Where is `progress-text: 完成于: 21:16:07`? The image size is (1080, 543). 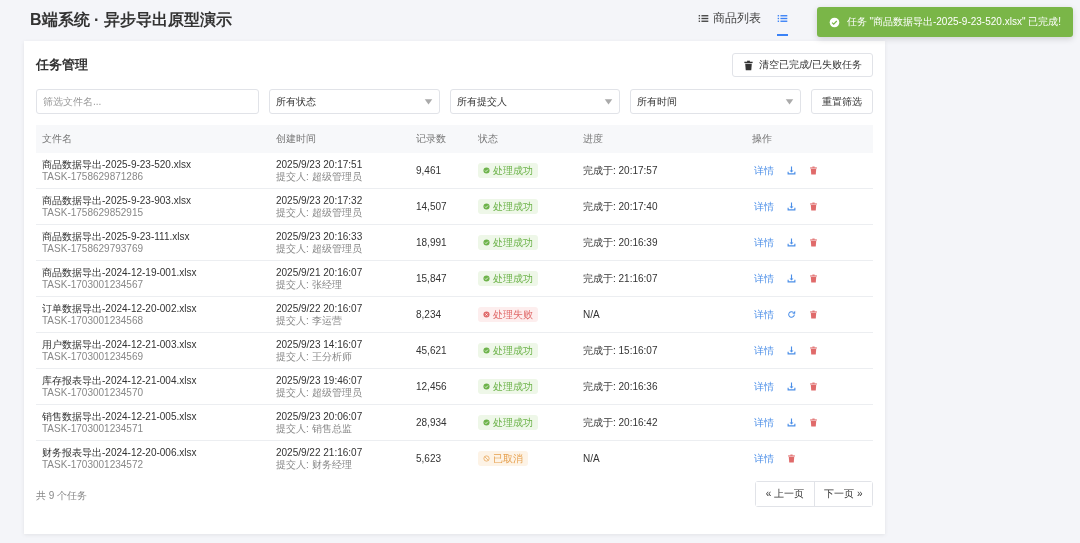 progress-text: 完成于: 21:16:07 is located at coordinates (620, 278).